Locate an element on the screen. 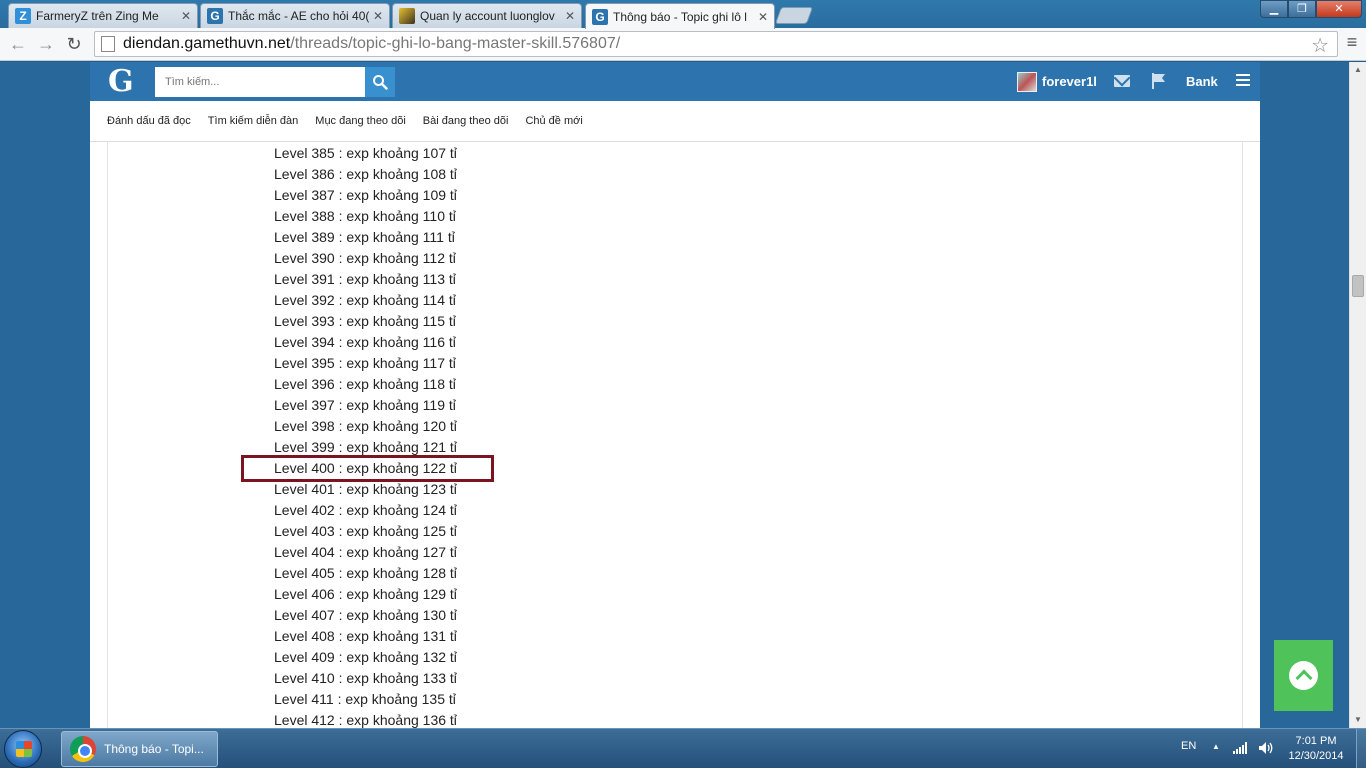 The width and height of the screenshot is (1366, 768). new-tab-button is located at coordinates (794, 15).